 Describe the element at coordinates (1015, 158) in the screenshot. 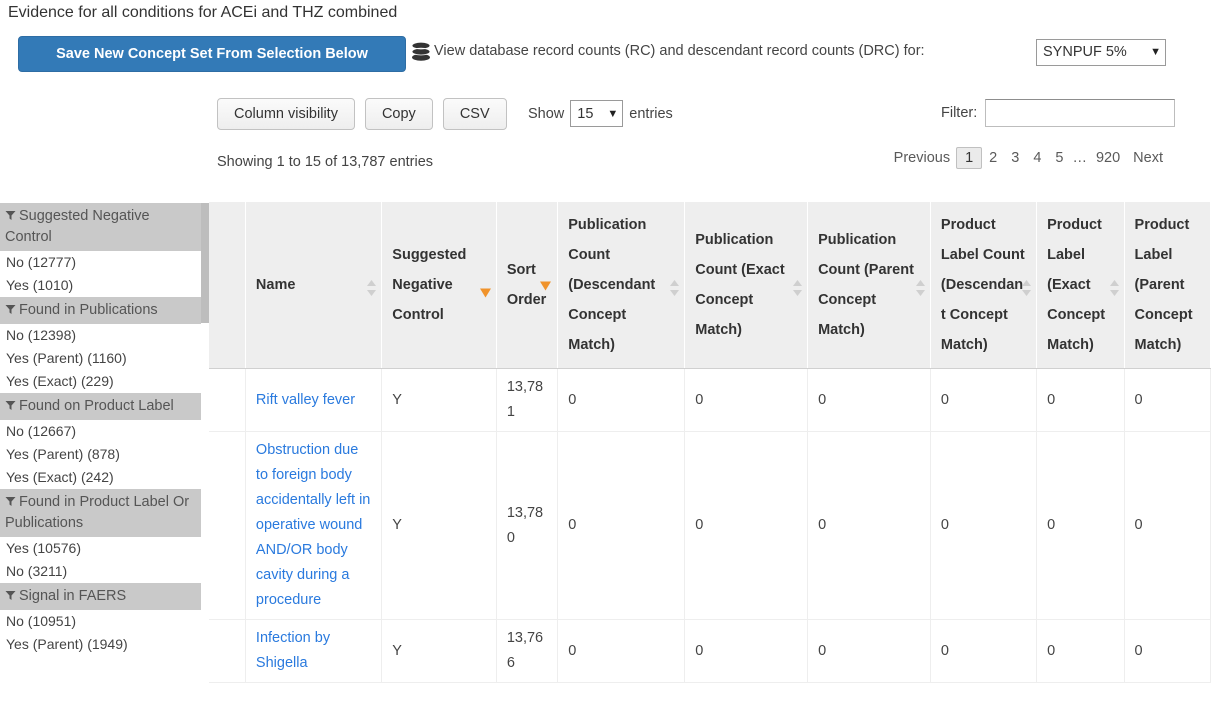

I see `pagination-page-3: 3` at that location.